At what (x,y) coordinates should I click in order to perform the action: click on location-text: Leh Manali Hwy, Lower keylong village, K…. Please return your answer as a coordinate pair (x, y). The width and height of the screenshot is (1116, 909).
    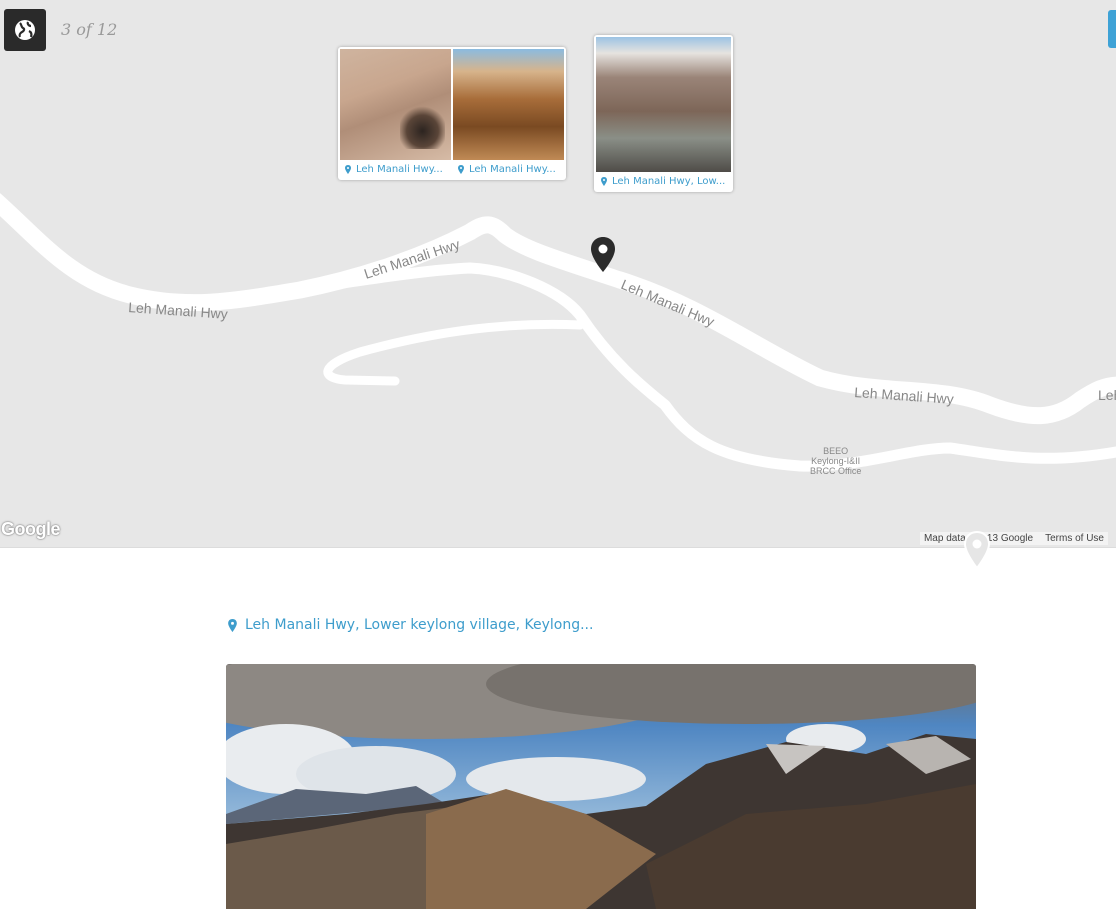
    Looking at the image, I should click on (419, 625).